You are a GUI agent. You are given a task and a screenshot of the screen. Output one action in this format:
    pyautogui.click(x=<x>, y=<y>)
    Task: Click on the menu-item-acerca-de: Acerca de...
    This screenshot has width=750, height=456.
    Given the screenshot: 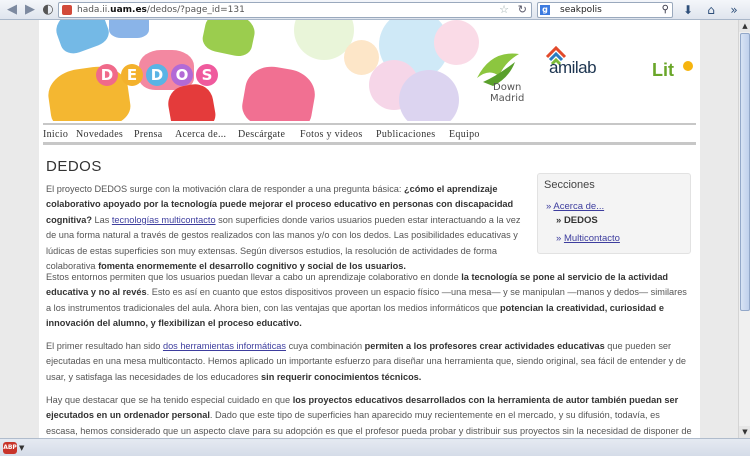 What is the action you would take?
    pyautogui.click(x=200, y=134)
    